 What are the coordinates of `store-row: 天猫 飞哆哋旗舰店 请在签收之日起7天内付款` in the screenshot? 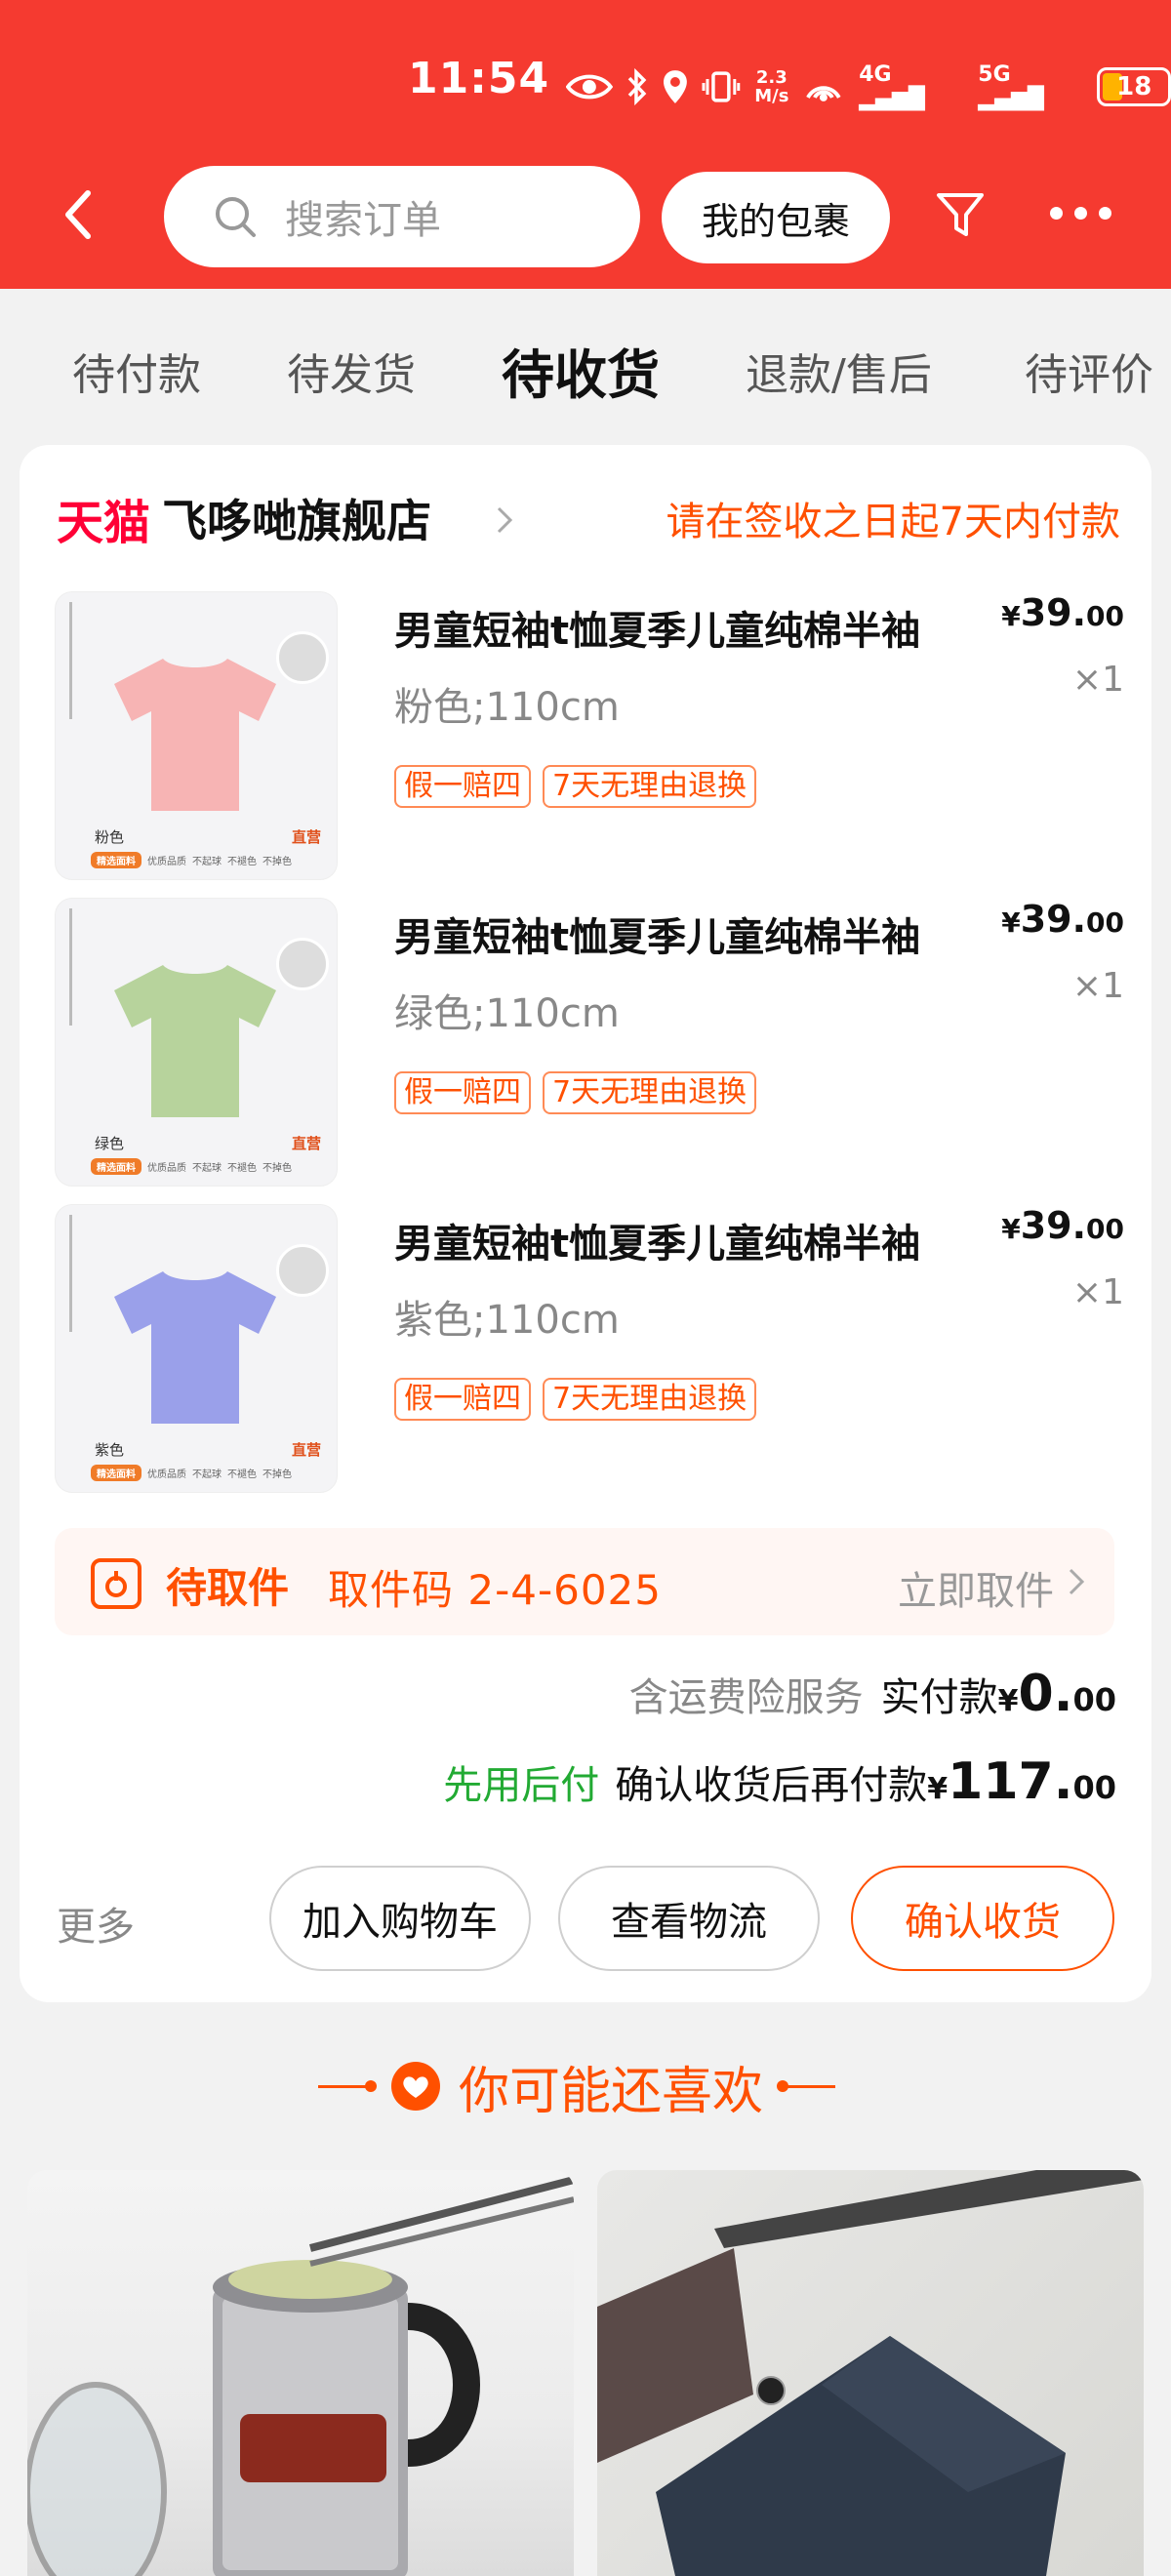 It's located at (588, 518).